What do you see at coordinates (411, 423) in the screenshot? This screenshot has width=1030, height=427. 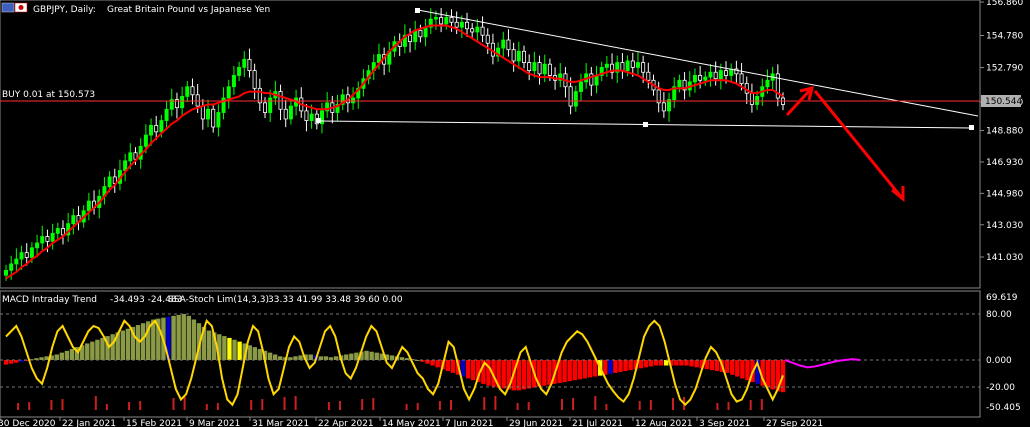 I see `x-tick-label: 14 May 2021` at bounding box center [411, 423].